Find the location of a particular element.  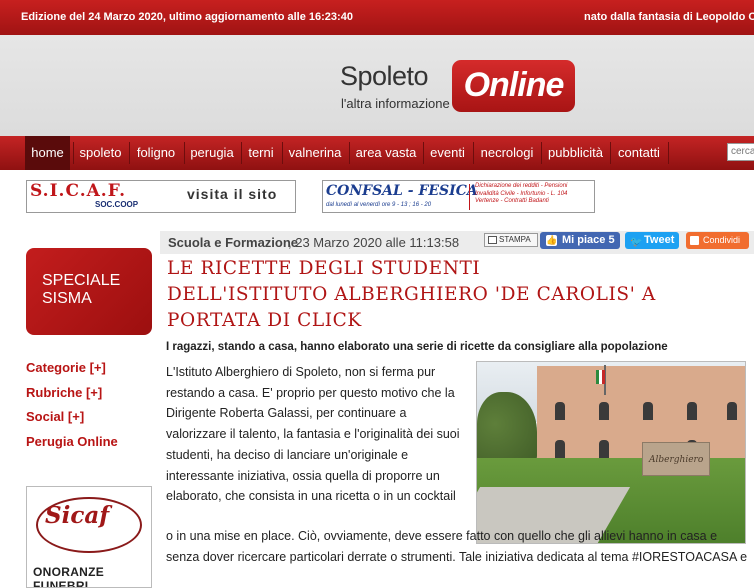

sicaf-banner: S.I.C.A.F. SOC.COOP visita il sito is located at coordinates (161, 196).